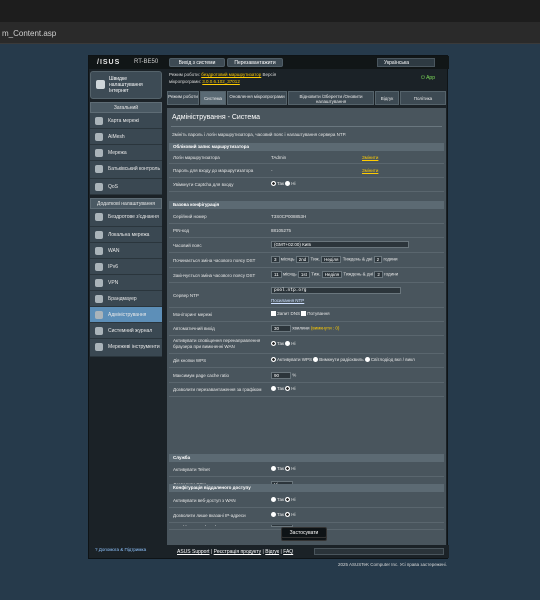 Image resolution: width=540 pixels, height=600 pixels. Describe the element at coordinates (126, 251) in the screenshot. I see `sidebar-item-wan: WAN` at that location.